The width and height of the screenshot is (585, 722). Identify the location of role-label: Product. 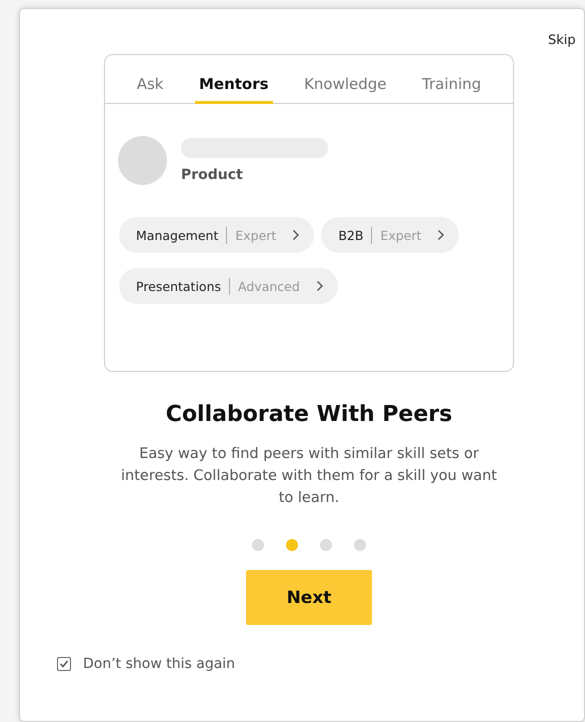
(212, 175).